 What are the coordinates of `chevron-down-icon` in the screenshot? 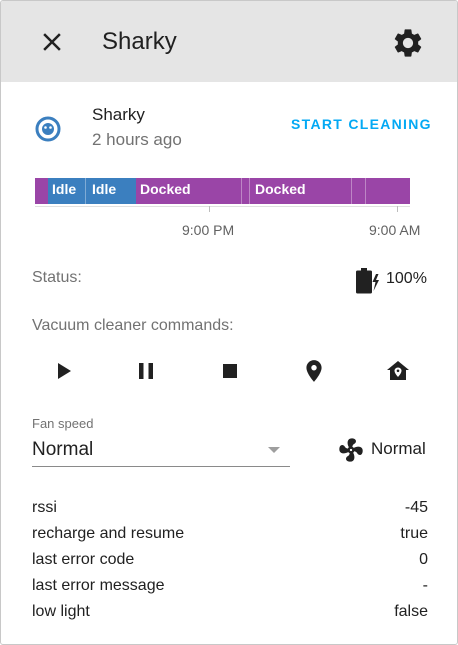 It's located at (274, 450).